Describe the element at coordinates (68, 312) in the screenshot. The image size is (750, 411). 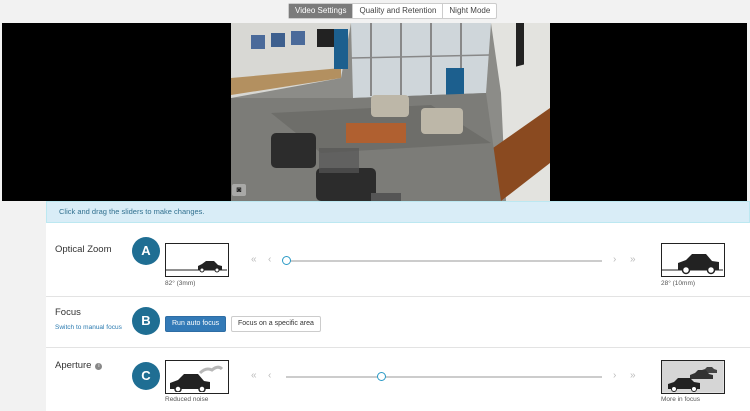
I see `focus-label: Focus` at that location.